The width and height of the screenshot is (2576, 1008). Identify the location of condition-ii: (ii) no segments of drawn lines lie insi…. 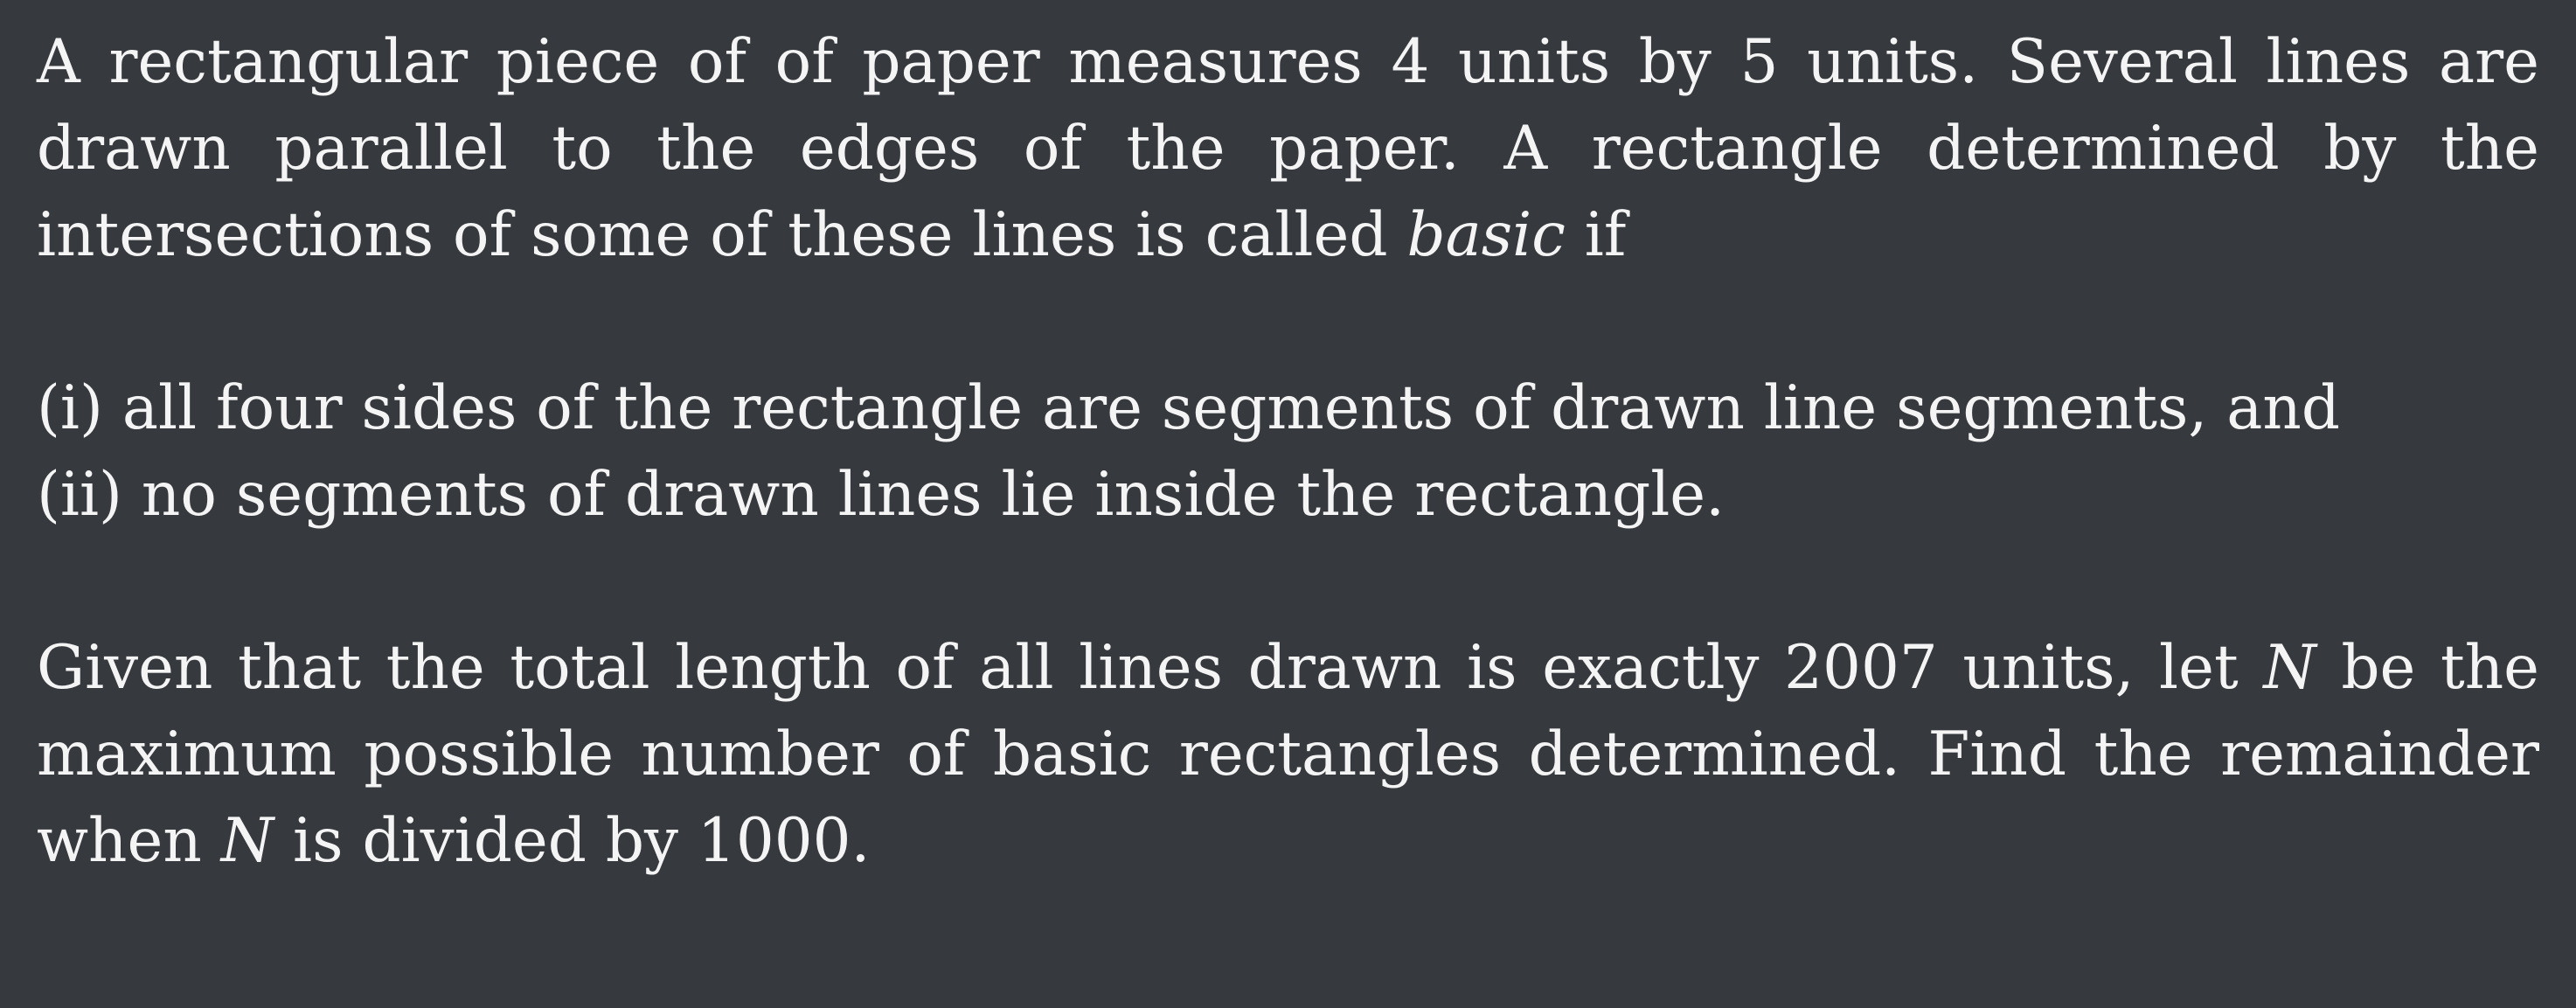
(1288, 495).